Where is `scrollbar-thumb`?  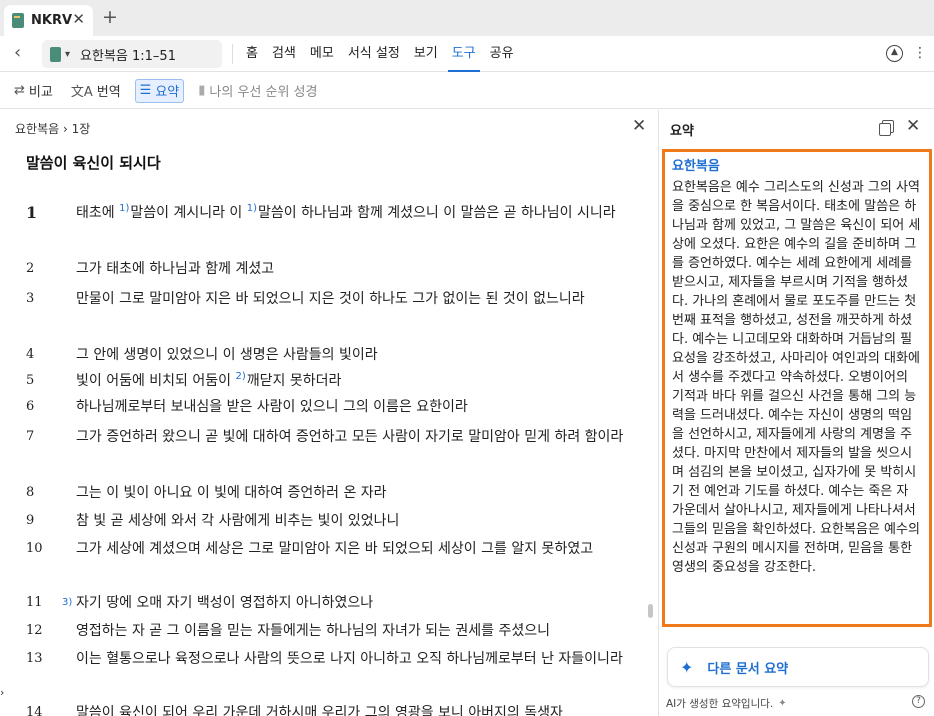
scrollbar-thumb is located at coordinates (650, 611).